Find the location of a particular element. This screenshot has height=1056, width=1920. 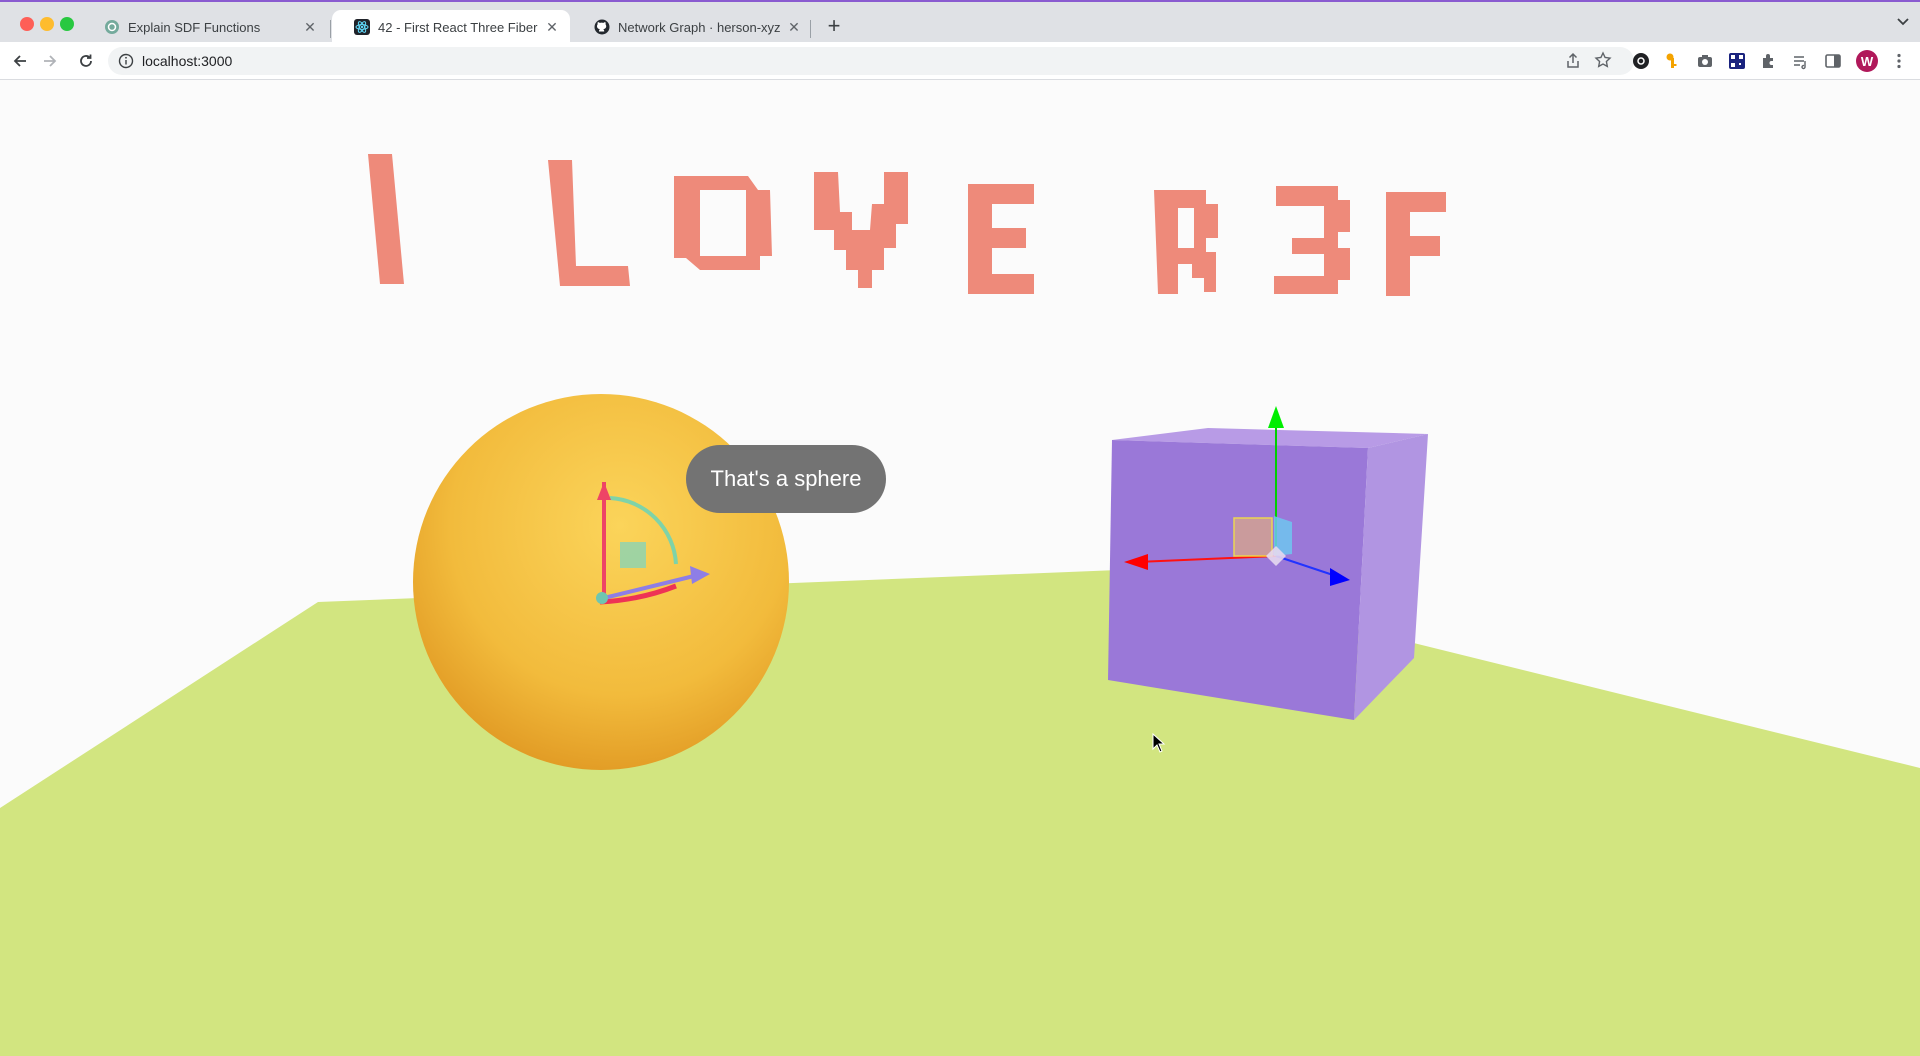

browser-toolbar: localhost:3000 W is located at coordinates (960, 61).